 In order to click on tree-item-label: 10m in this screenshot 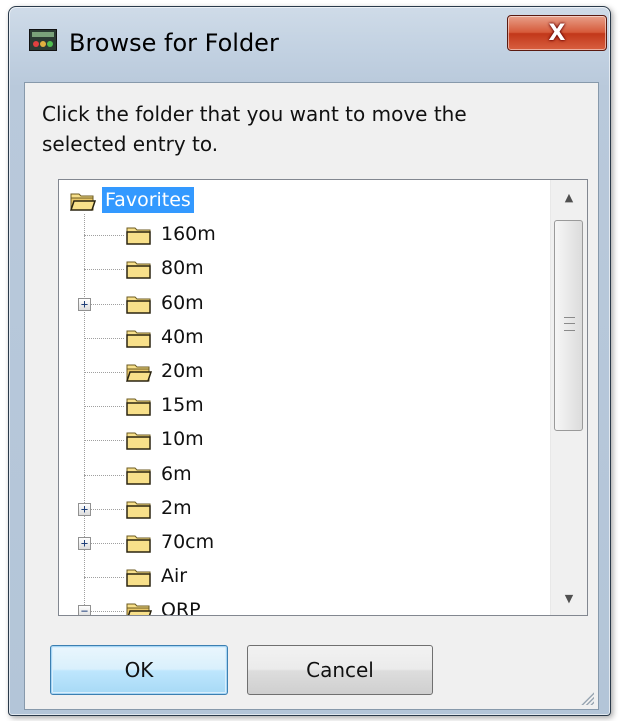, I will do `click(182, 439)`.